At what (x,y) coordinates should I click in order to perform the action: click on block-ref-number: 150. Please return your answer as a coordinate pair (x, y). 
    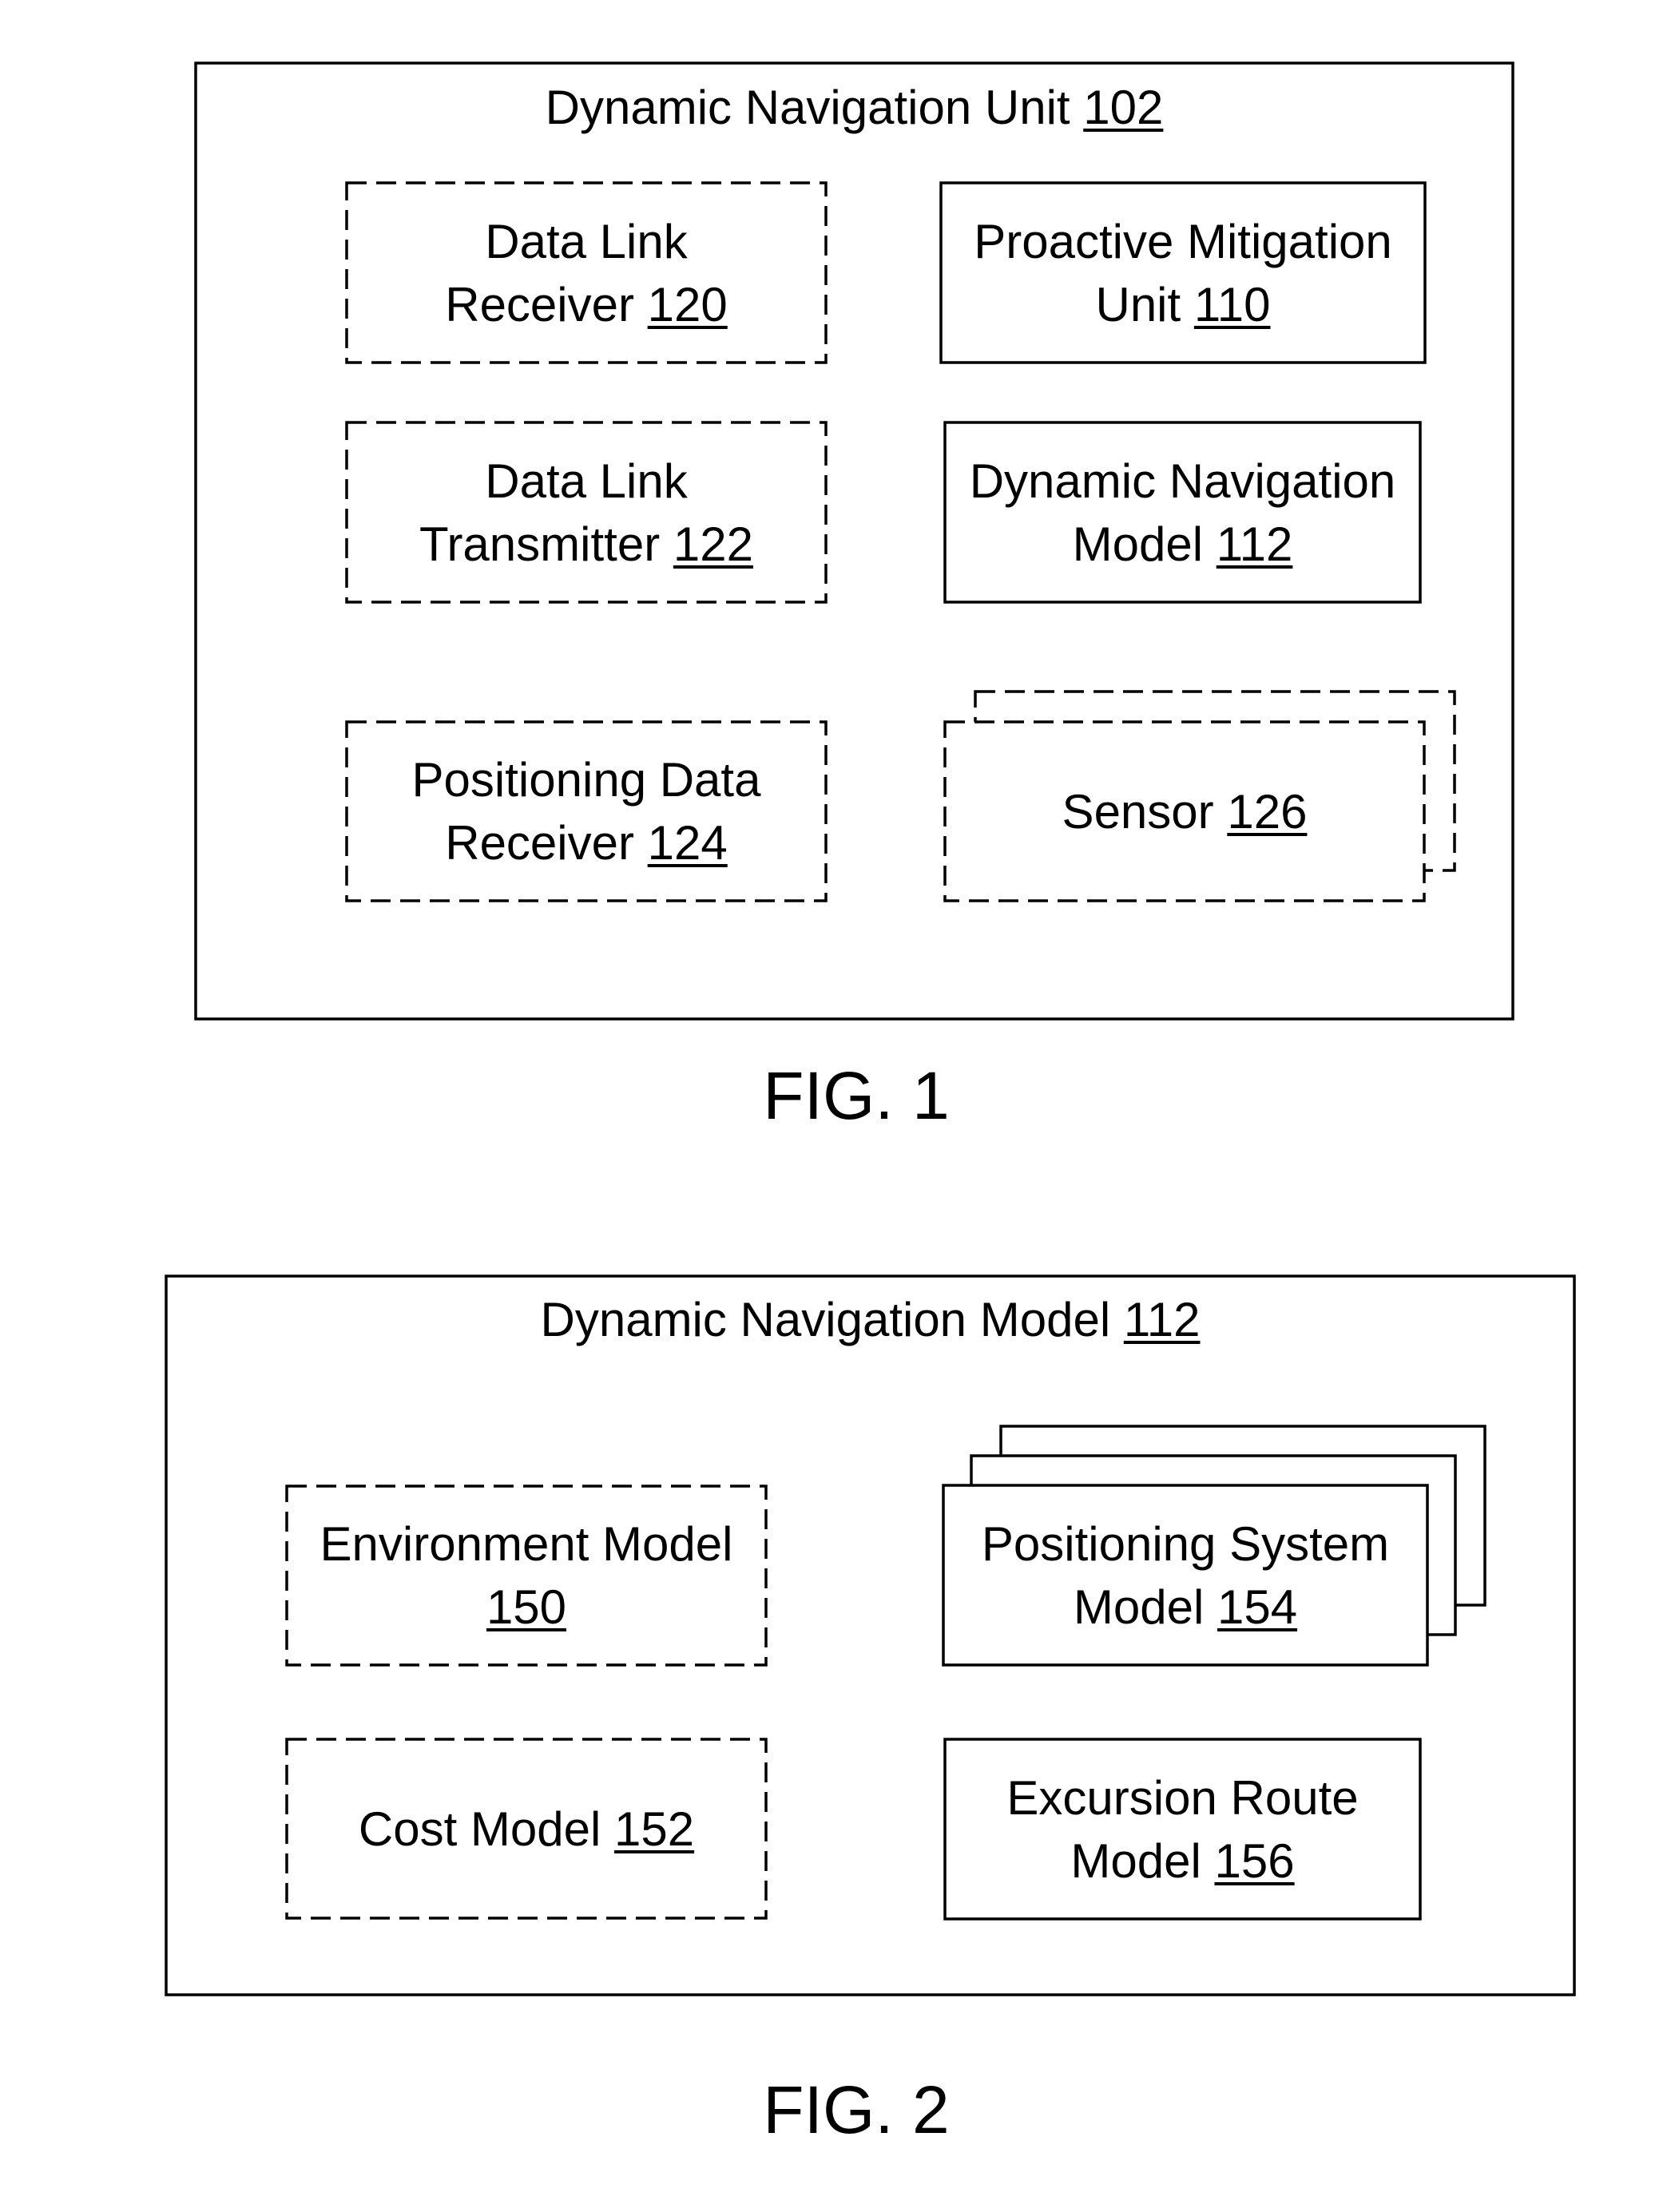
    Looking at the image, I should click on (526, 1607).